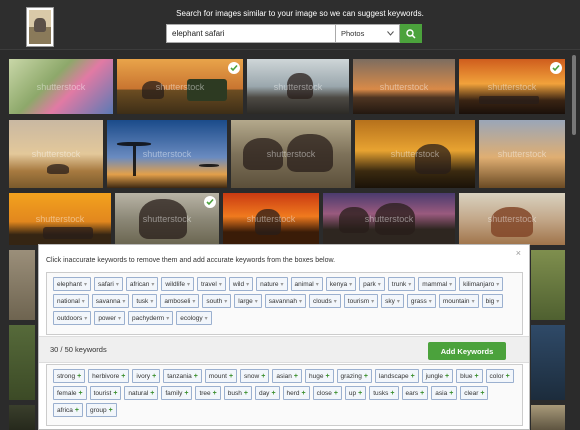 The width and height of the screenshot is (580, 430). I want to click on selected-keyword-tag: savannah ▾, so click(285, 301).